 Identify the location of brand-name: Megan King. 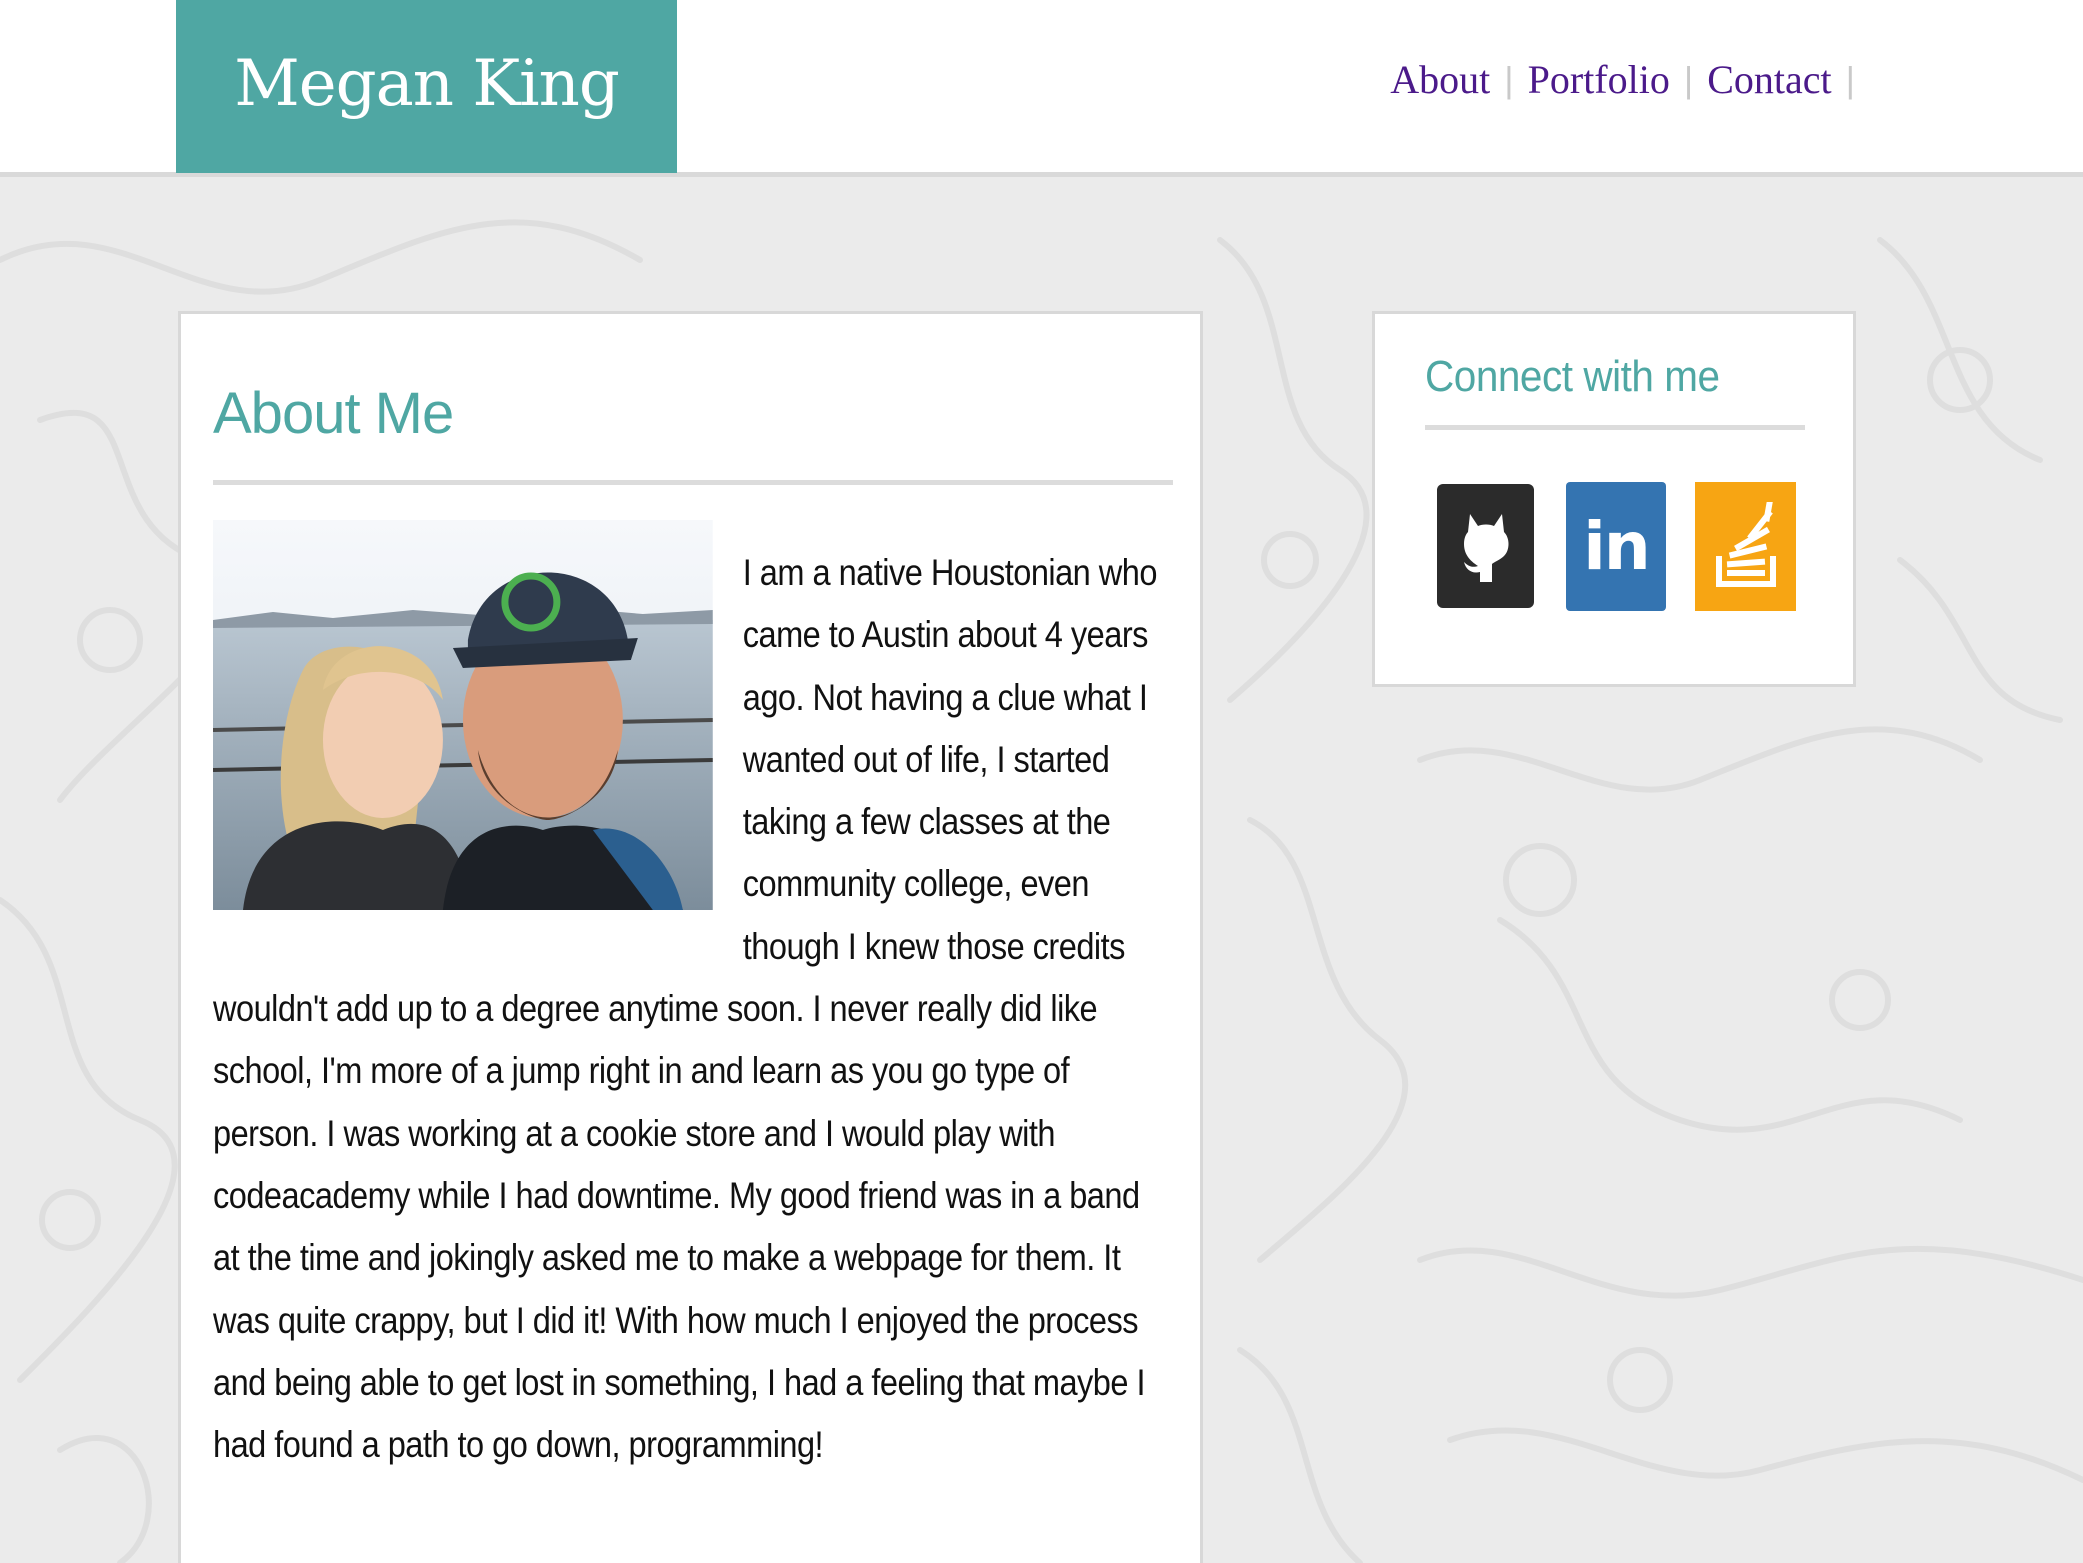
(427, 83).